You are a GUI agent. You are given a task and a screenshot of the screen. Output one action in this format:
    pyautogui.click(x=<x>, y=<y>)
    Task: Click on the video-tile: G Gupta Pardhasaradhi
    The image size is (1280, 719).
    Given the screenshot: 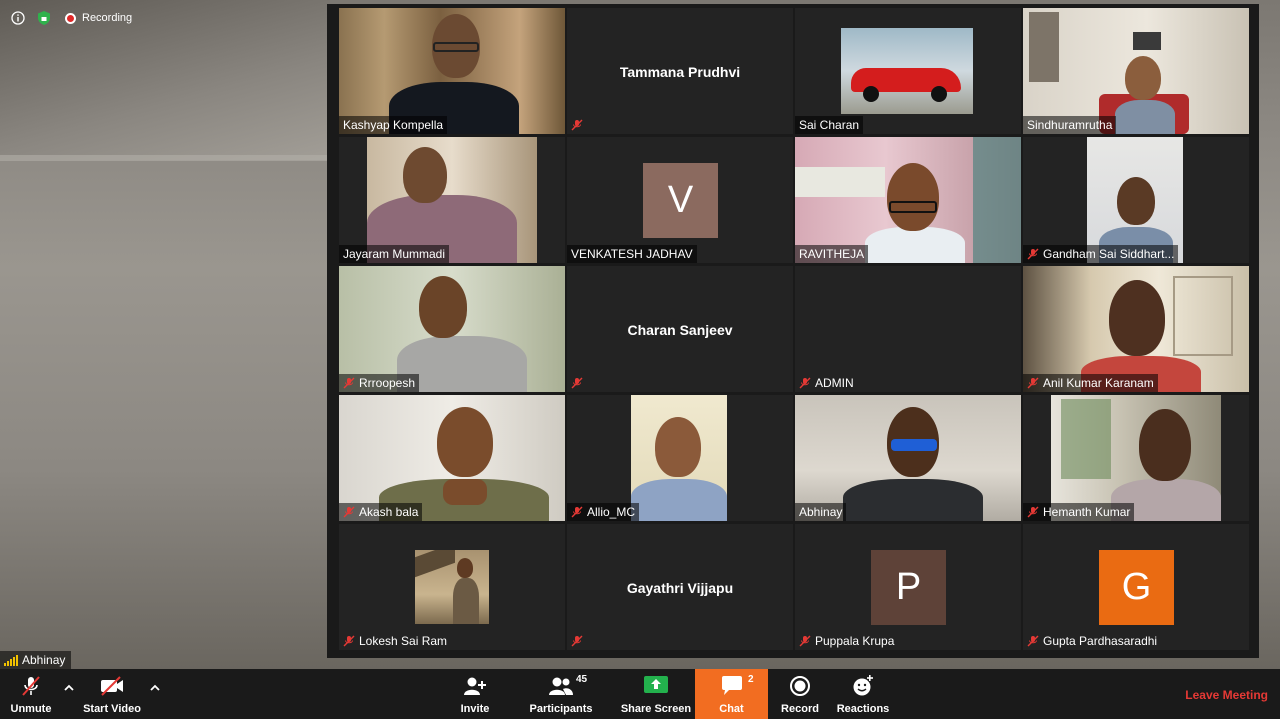 What is the action you would take?
    pyautogui.click(x=1136, y=587)
    